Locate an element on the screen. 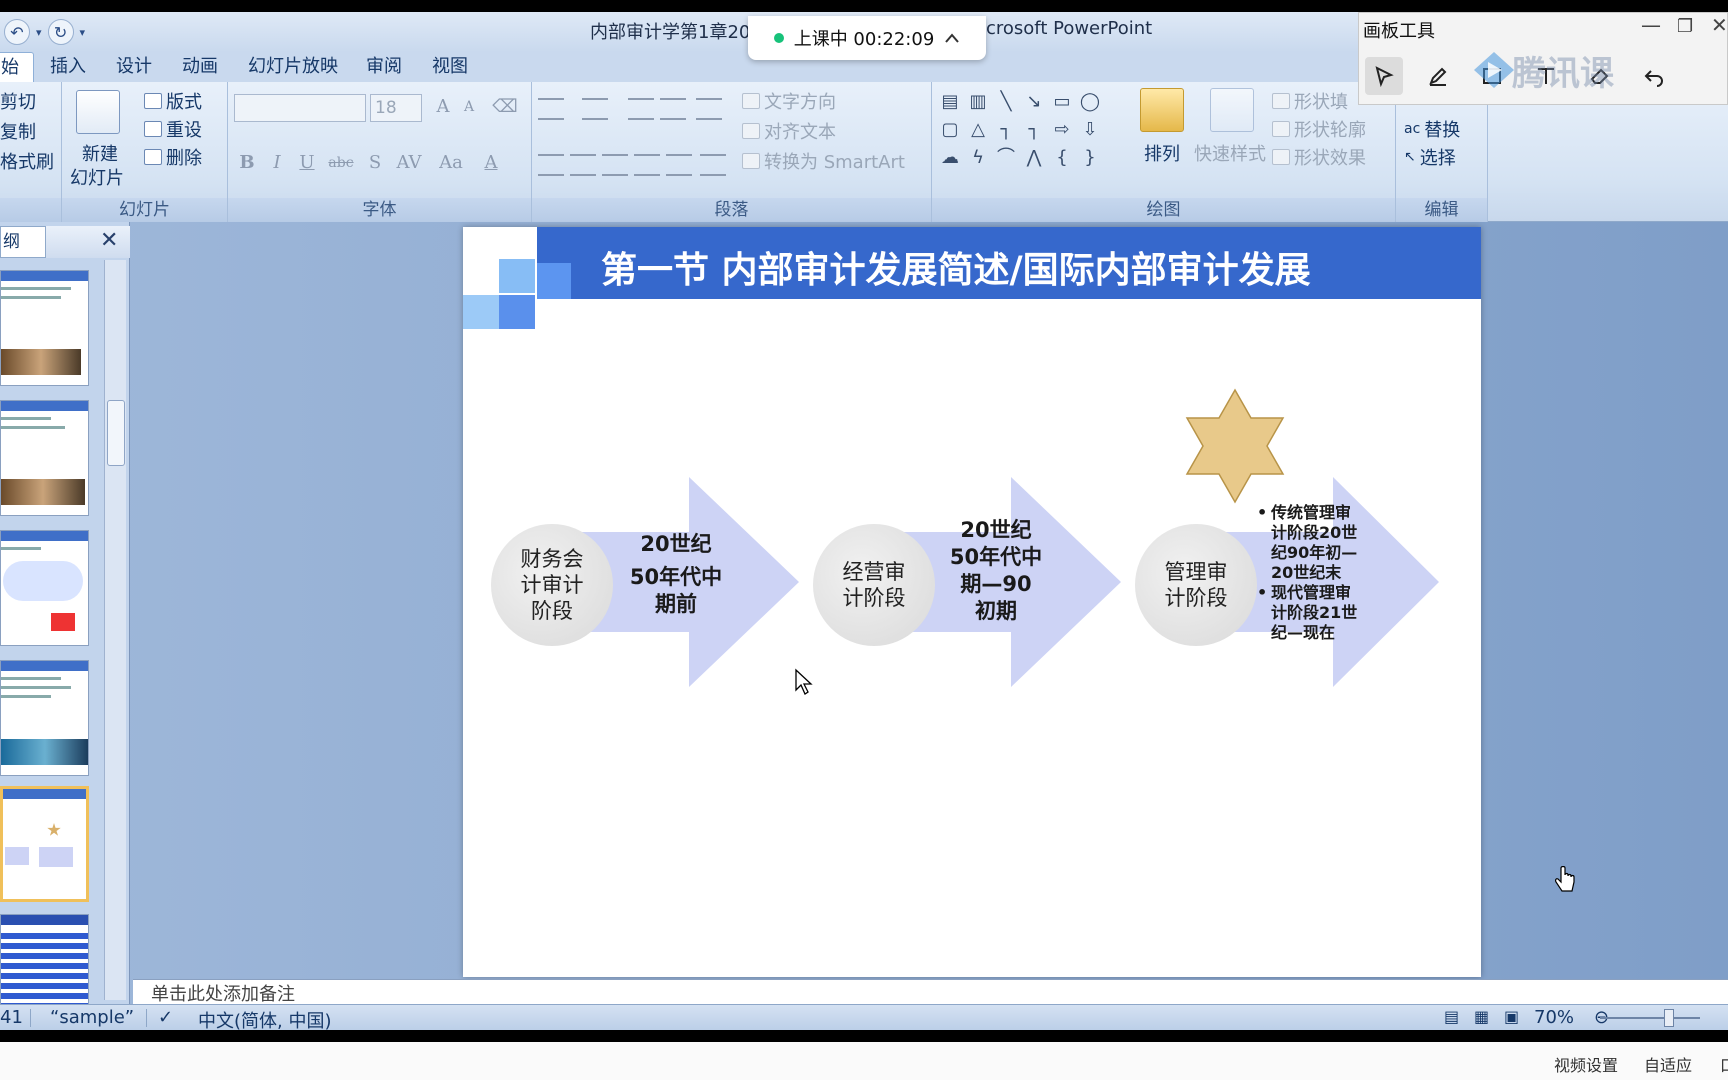  new-slide-label-1: 新建 is located at coordinates (100, 153).